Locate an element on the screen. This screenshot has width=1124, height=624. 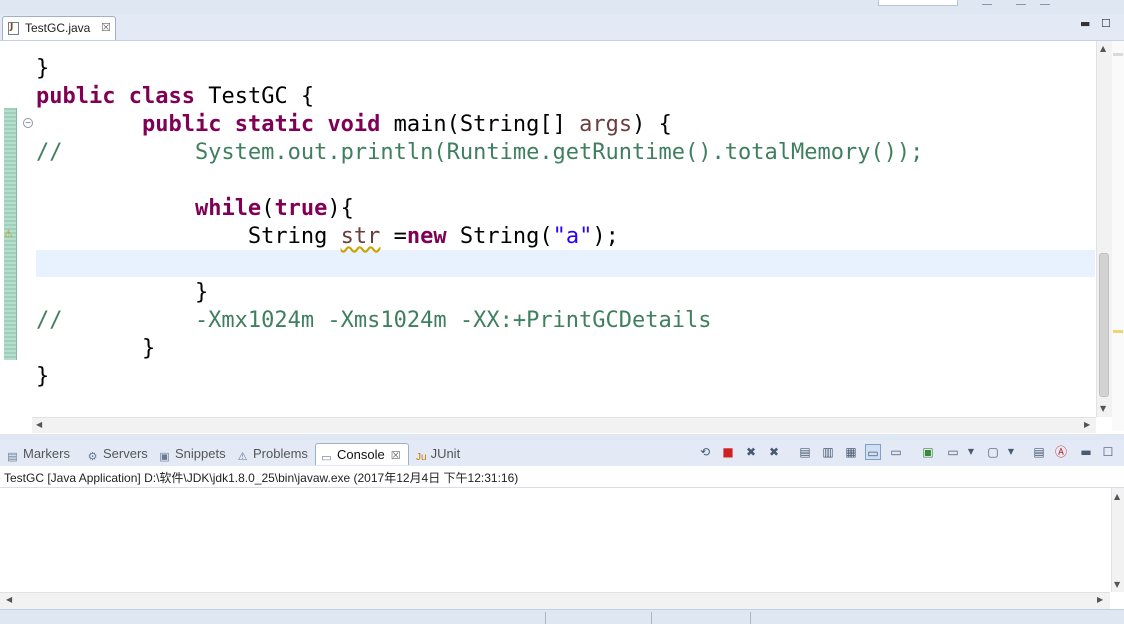
editor-horizontal-scrollbar: ◀ ▶ is located at coordinates (564, 425).